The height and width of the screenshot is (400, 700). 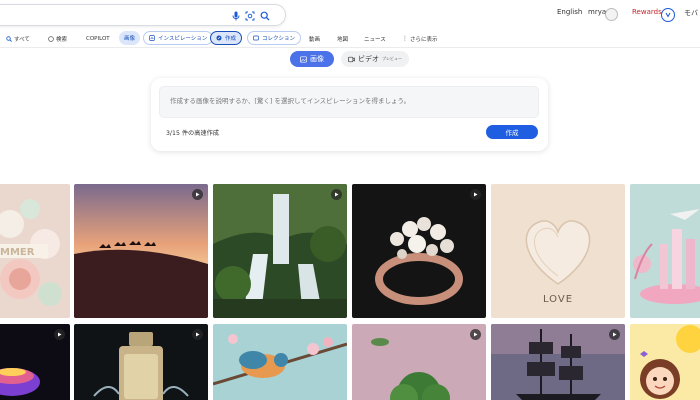 What do you see at coordinates (236, 16) in the screenshot?
I see `microphone-icon` at bounding box center [236, 16].